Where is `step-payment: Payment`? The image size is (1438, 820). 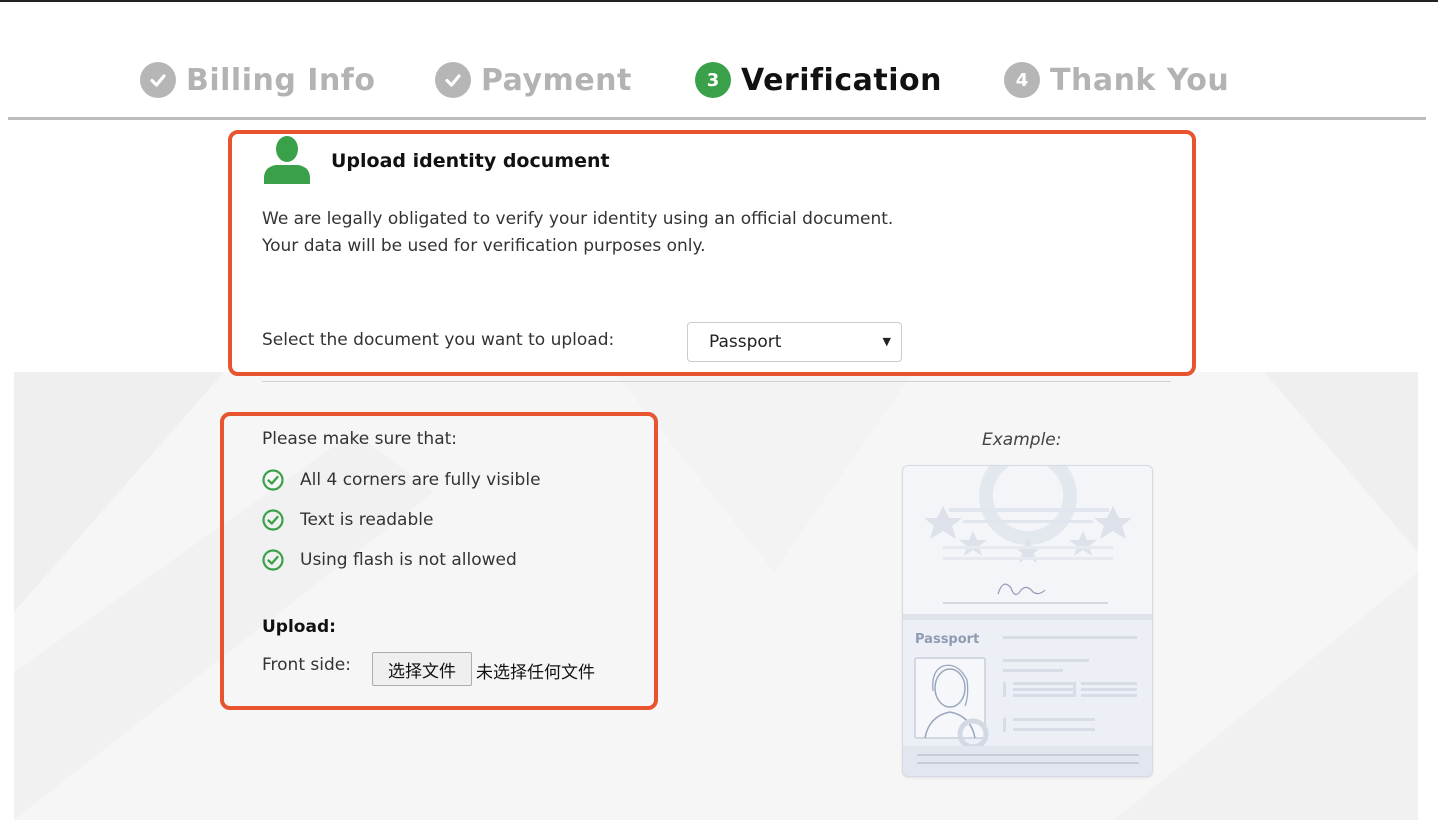 step-payment: Payment is located at coordinates (533, 80).